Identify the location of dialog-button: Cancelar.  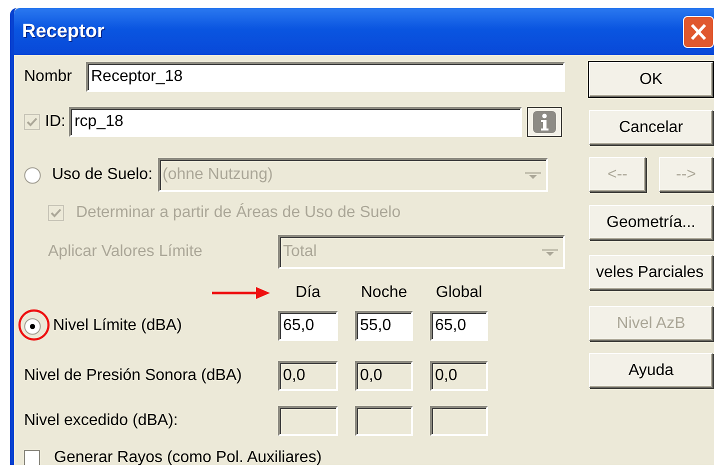
(651, 127).